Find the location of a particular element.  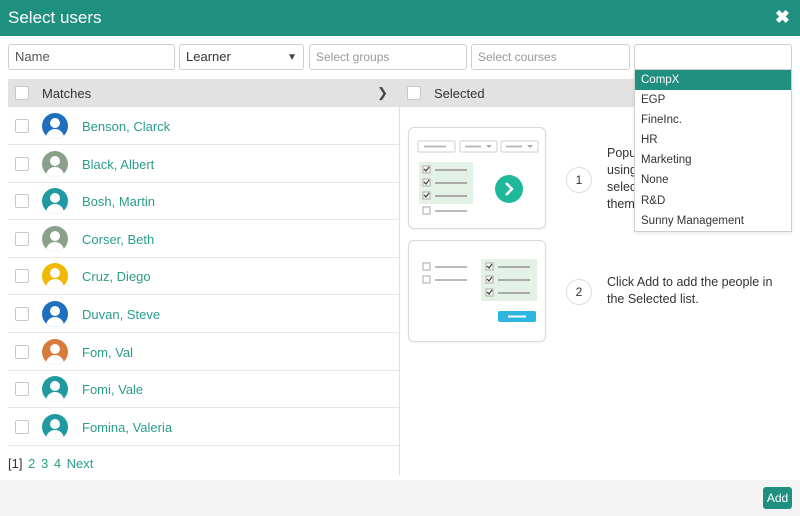

column-divider is located at coordinates (399, 291).